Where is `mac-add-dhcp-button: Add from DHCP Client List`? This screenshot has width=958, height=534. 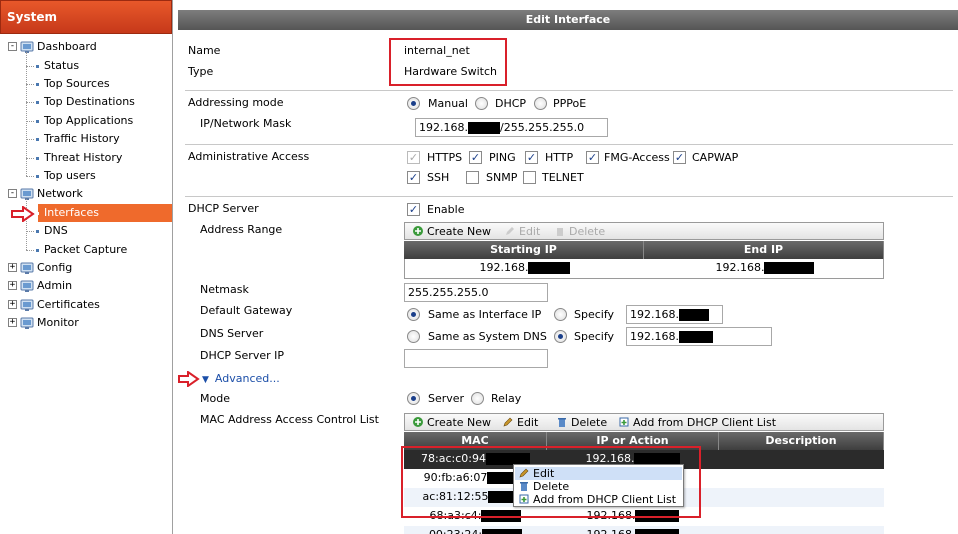
mac-add-dhcp-button: Add from DHCP Client List is located at coordinates (697, 423).